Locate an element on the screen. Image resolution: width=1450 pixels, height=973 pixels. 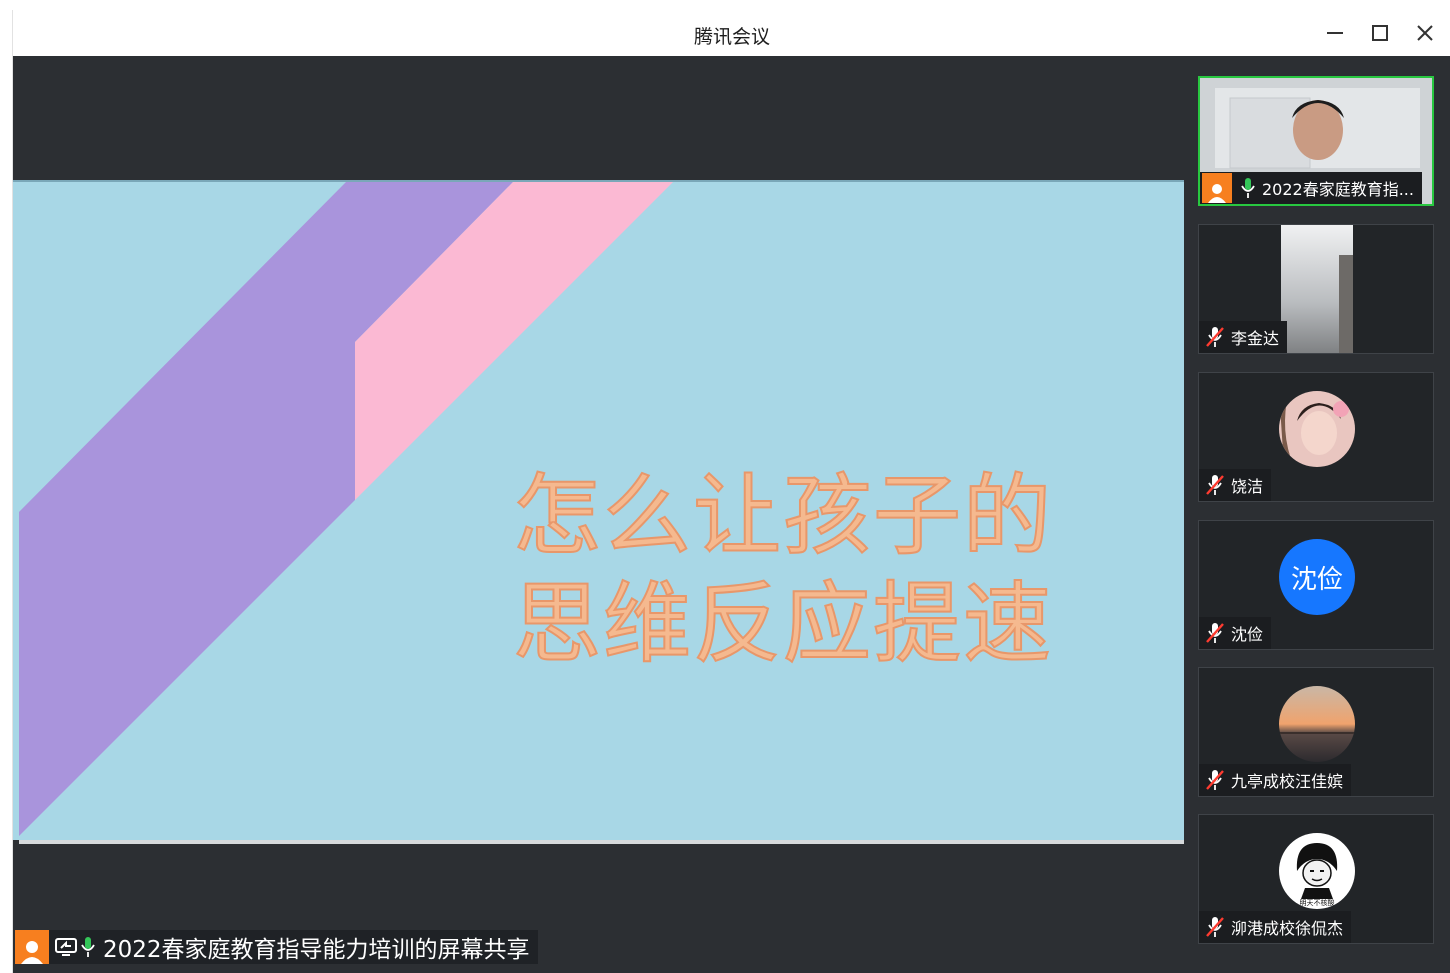
participant-name: 泖港成校徐侃杰 is located at coordinates (1287, 928).